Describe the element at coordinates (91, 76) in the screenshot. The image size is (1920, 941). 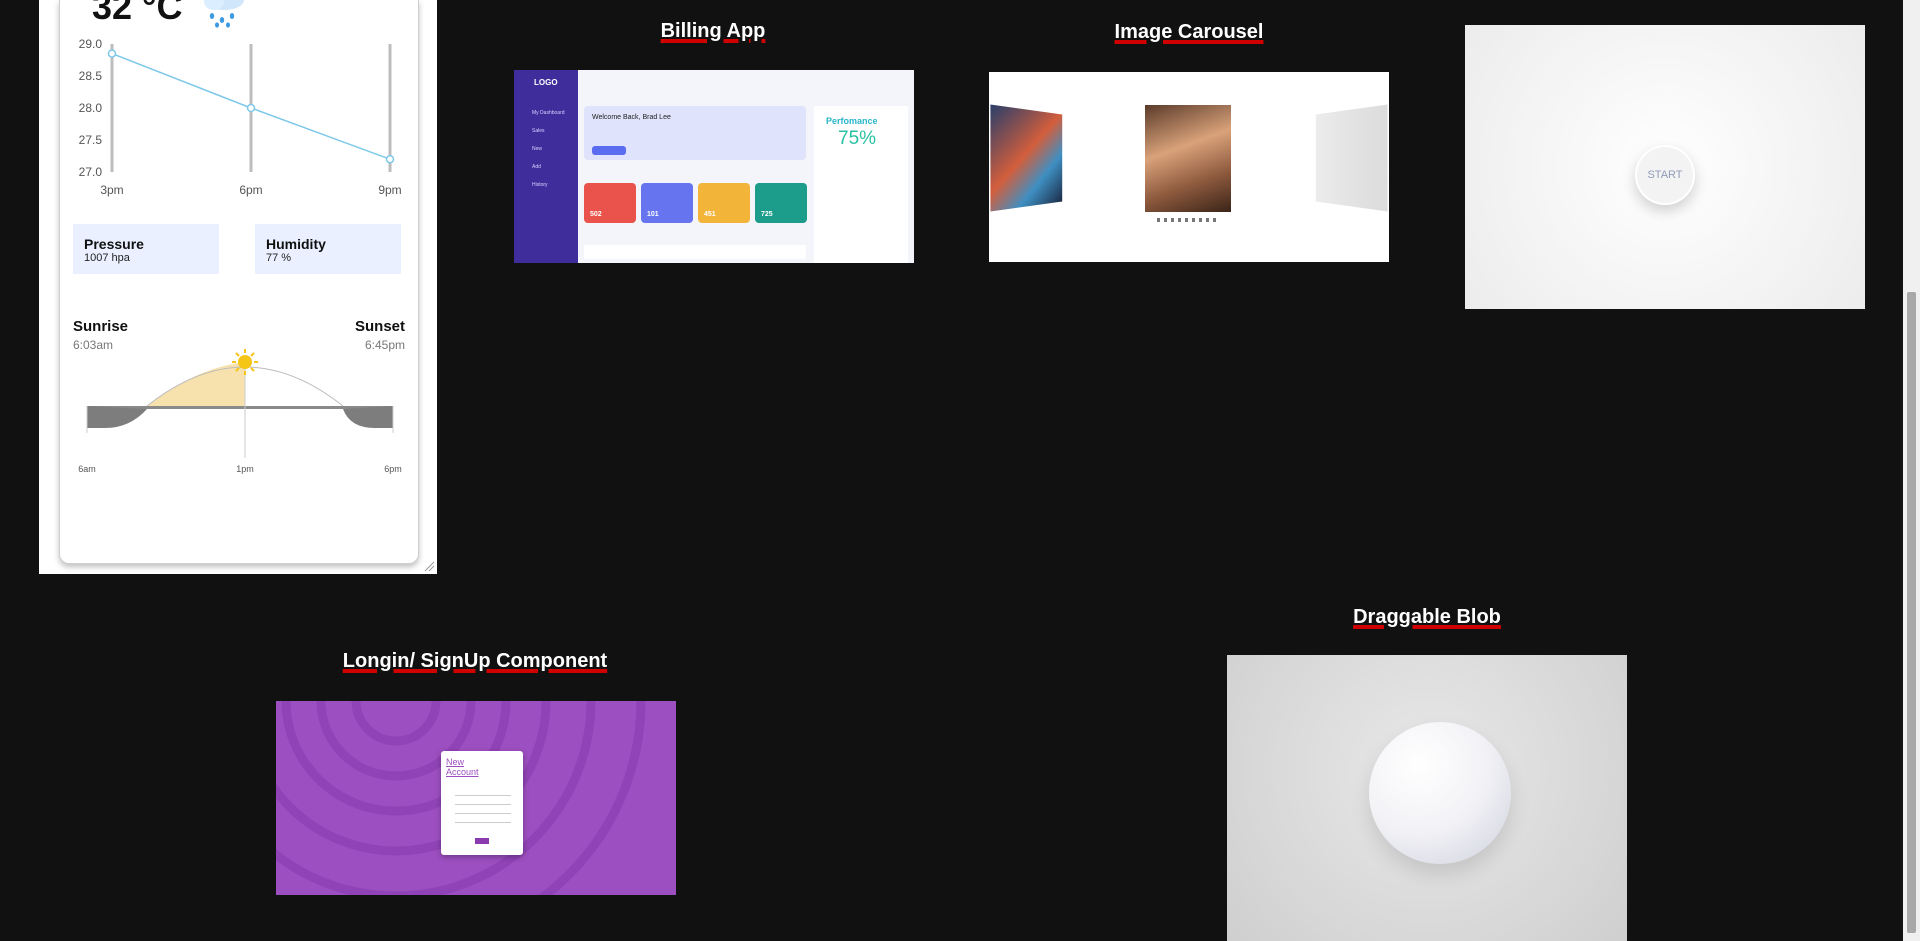
I see `y-tick-label: 28.5` at that location.